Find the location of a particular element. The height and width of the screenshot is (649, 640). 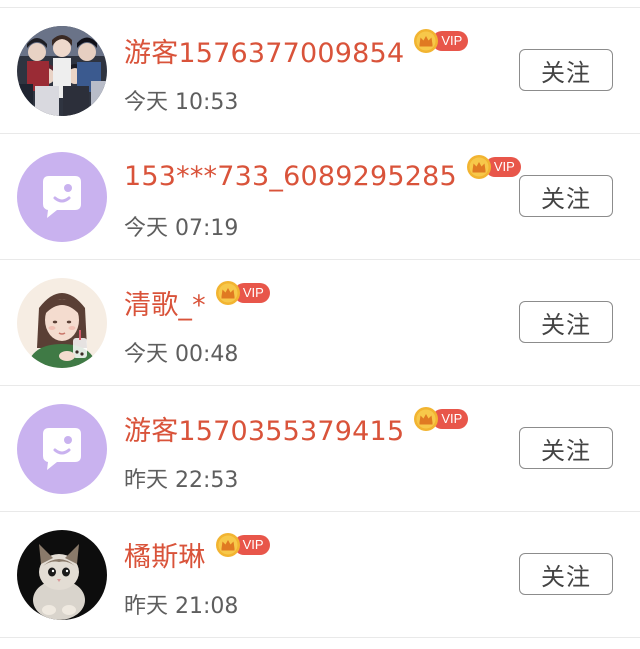

cat-photo-icon is located at coordinates (62, 575).